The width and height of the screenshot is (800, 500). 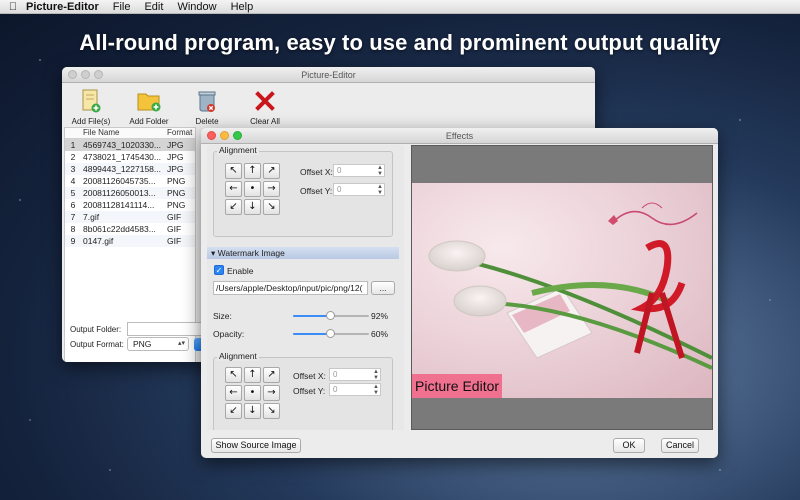 What do you see at coordinates (174, 217) in the screenshot?
I see `format-cell: GIF` at bounding box center [174, 217].